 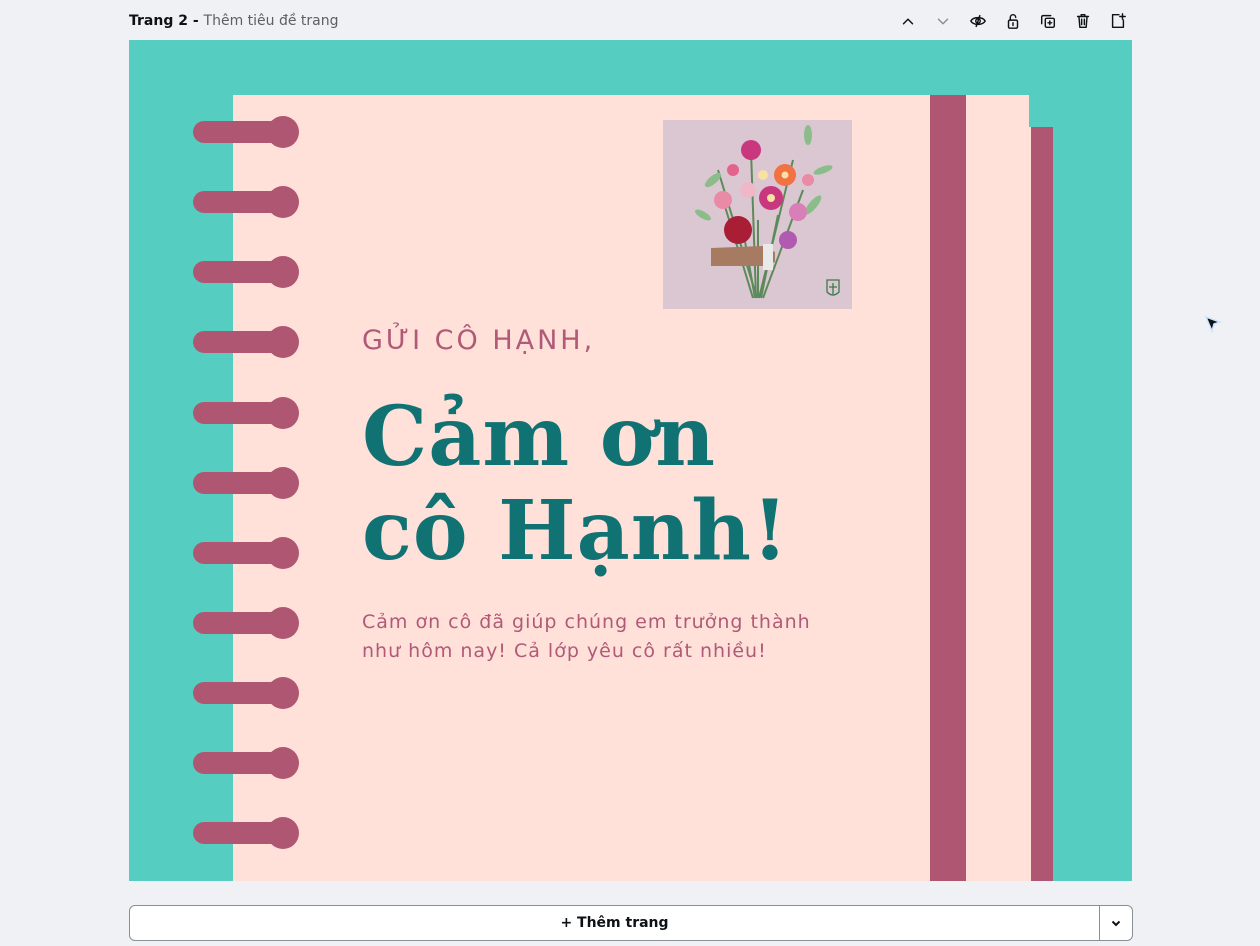 What do you see at coordinates (564, 651) in the screenshot?
I see `message-line-2: như hôm nay! Cả lớp yêu cô rất nhiều!` at bounding box center [564, 651].